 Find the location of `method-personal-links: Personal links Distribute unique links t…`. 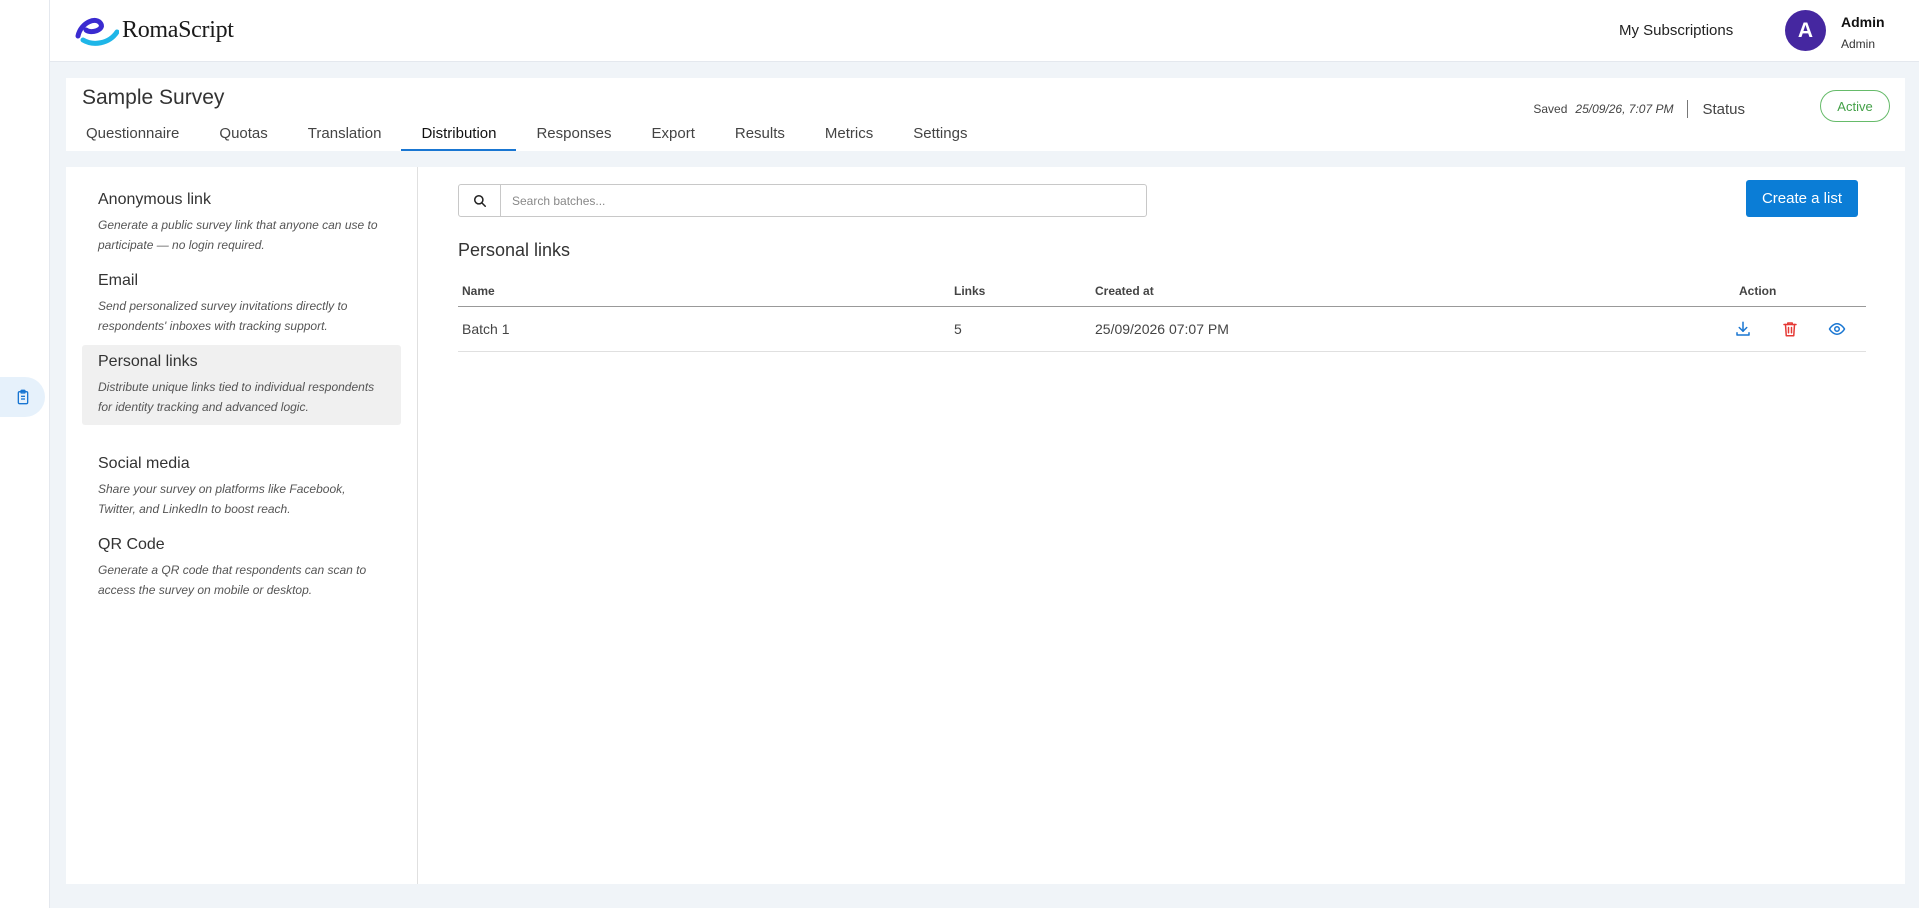

method-personal-links: Personal links Distribute unique links t… is located at coordinates (241, 385).